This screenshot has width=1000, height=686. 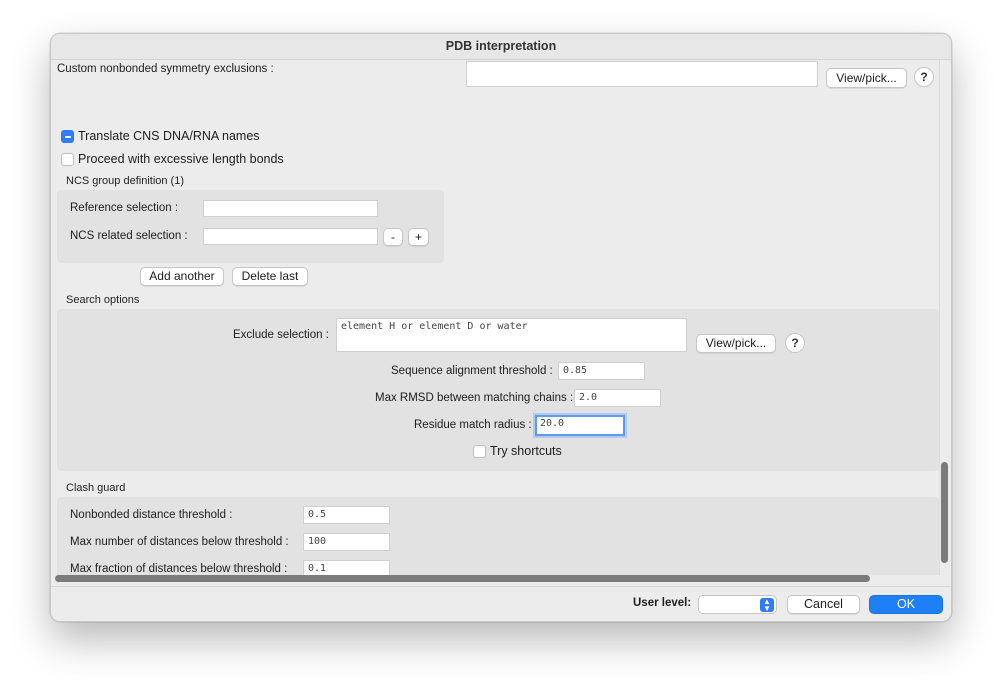 I want to click on ncs-related-field, so click(x=290, y=236).